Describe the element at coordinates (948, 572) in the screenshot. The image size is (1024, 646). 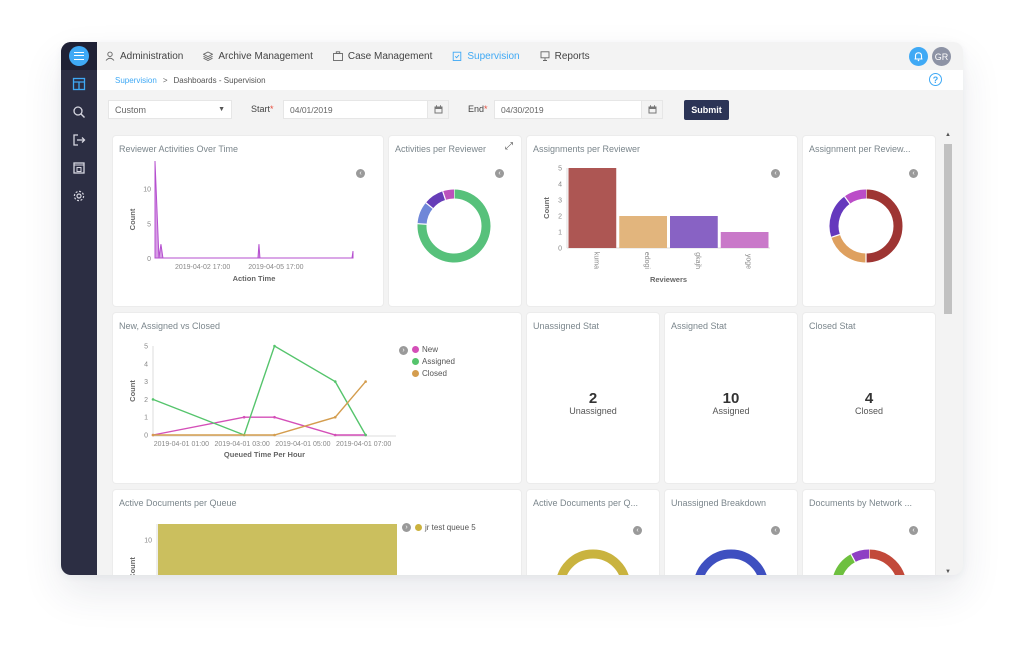
I see `scroll-down-arrow-icon: ▼` at that location.